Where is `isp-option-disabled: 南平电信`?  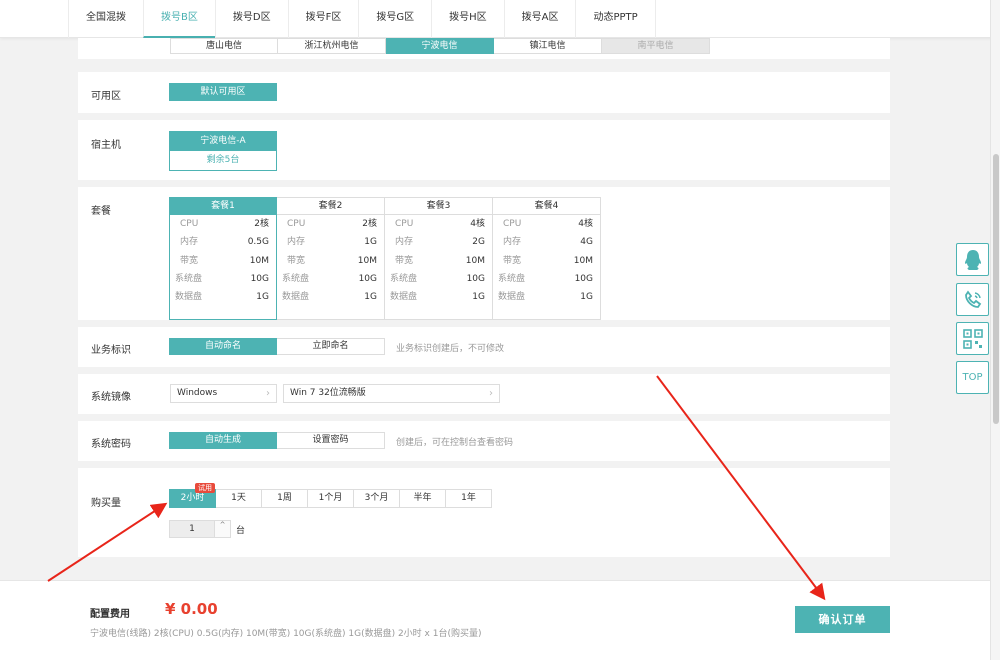 isp-option-disabled: 南平电信 is located at coordinates (656, 46).